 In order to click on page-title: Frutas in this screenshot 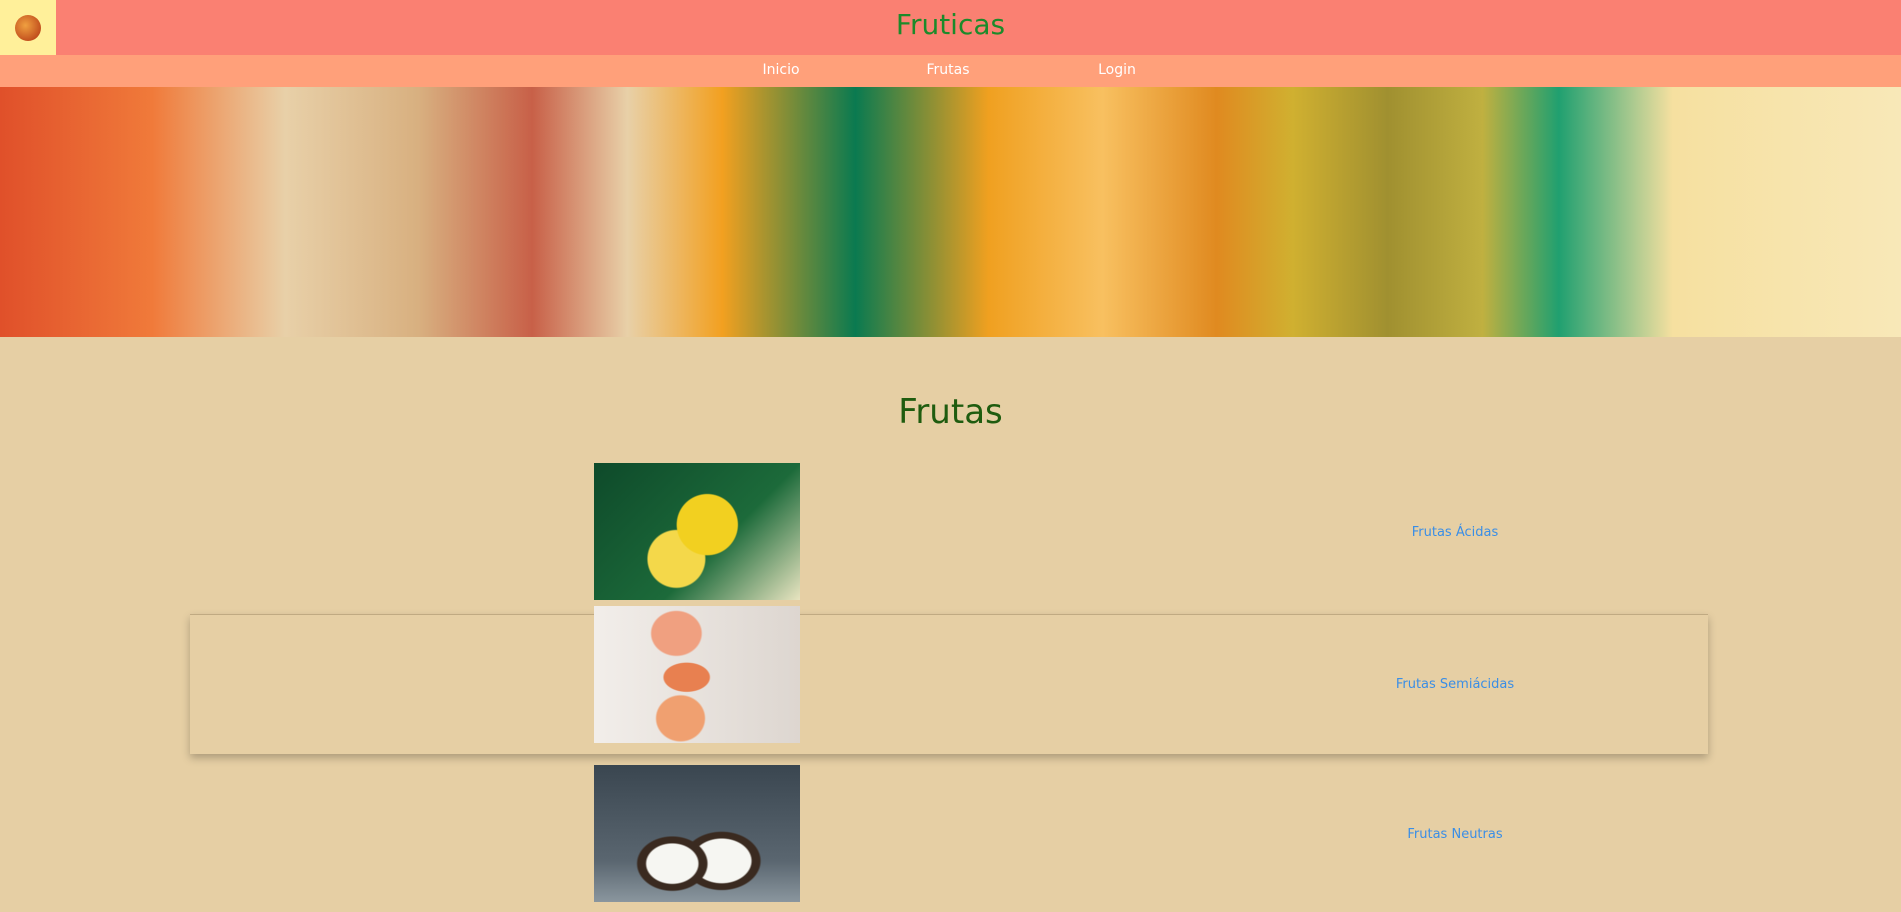, I will do `click(950, 412)`.